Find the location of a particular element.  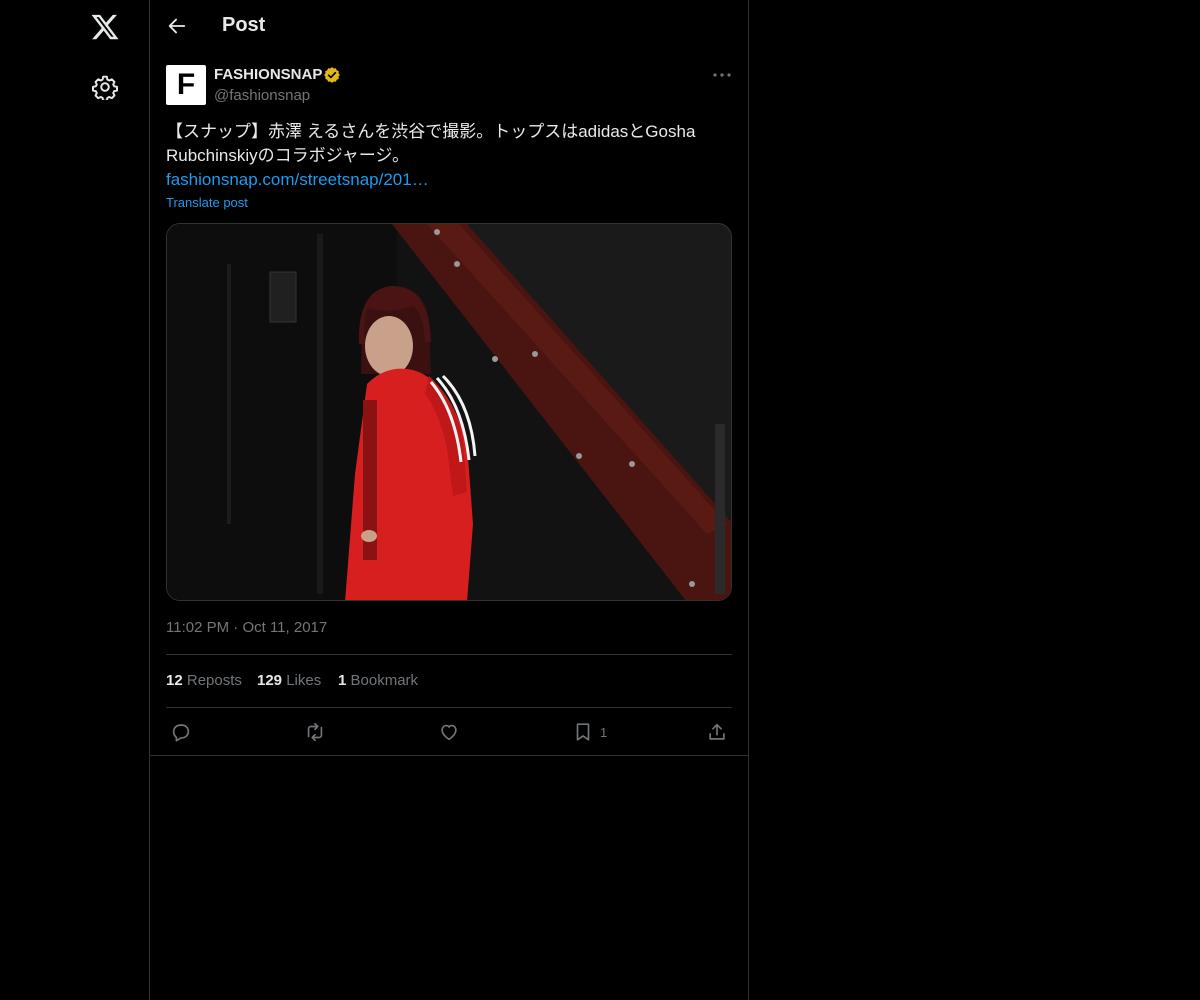

page-header: Post is located at coordinates (449, 27).